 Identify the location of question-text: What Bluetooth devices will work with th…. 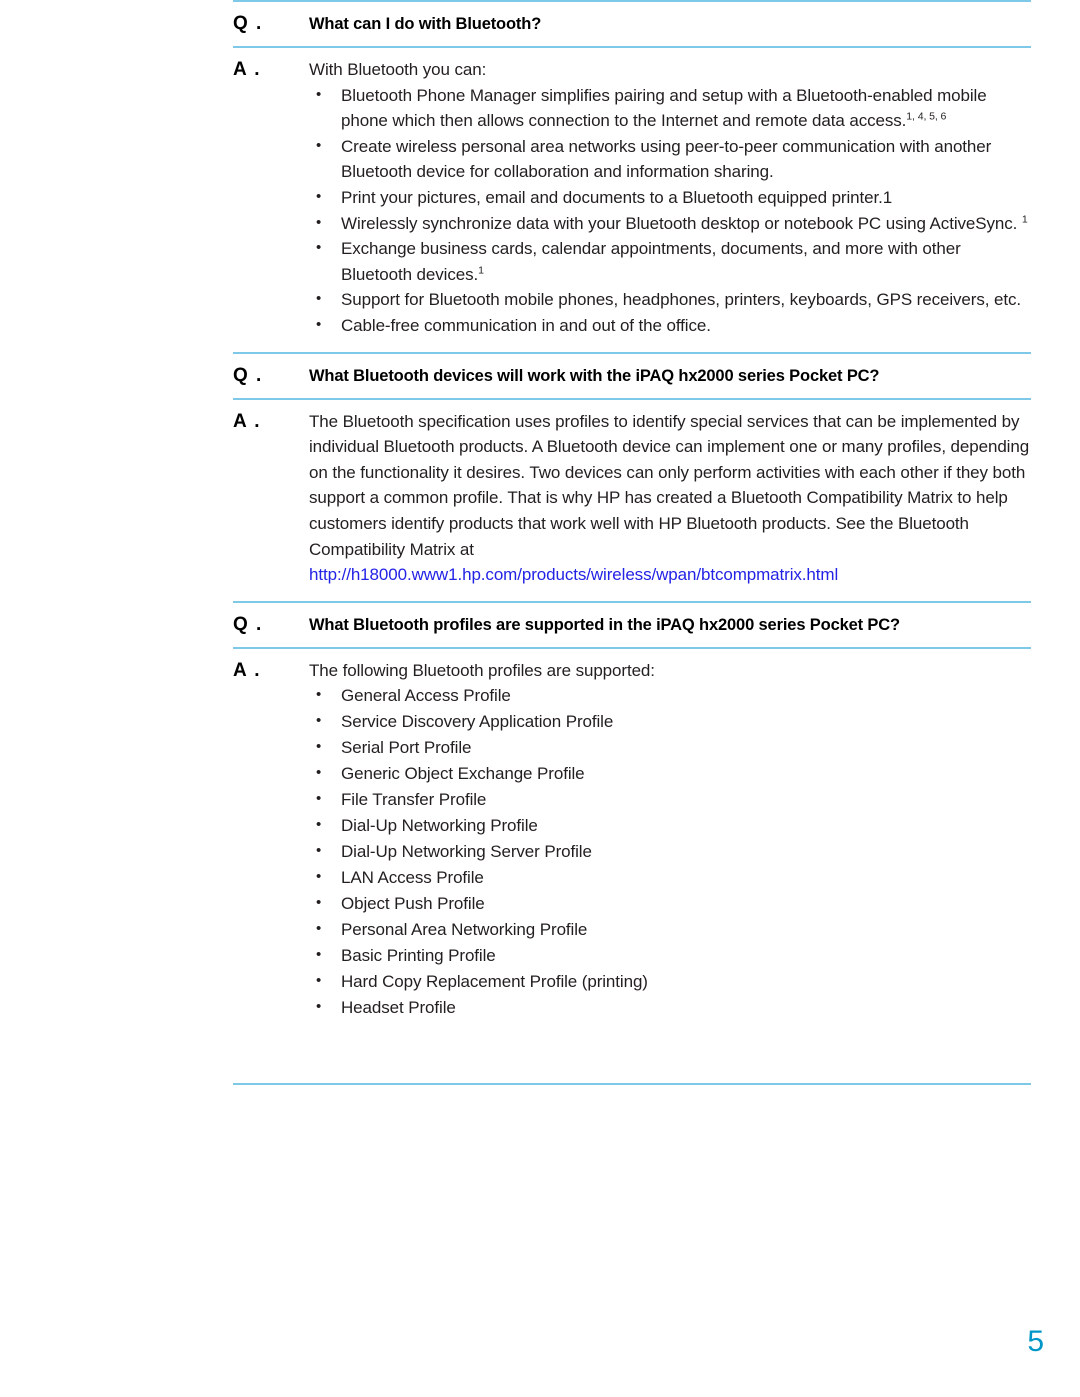
(594, 375).